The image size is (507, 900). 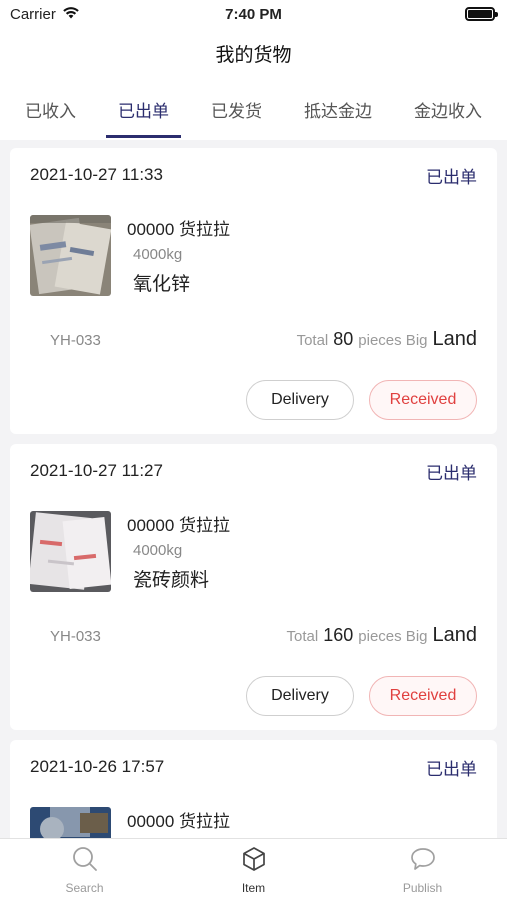 I want to click on tabbar-search: Search, so click(x=85, y=870).